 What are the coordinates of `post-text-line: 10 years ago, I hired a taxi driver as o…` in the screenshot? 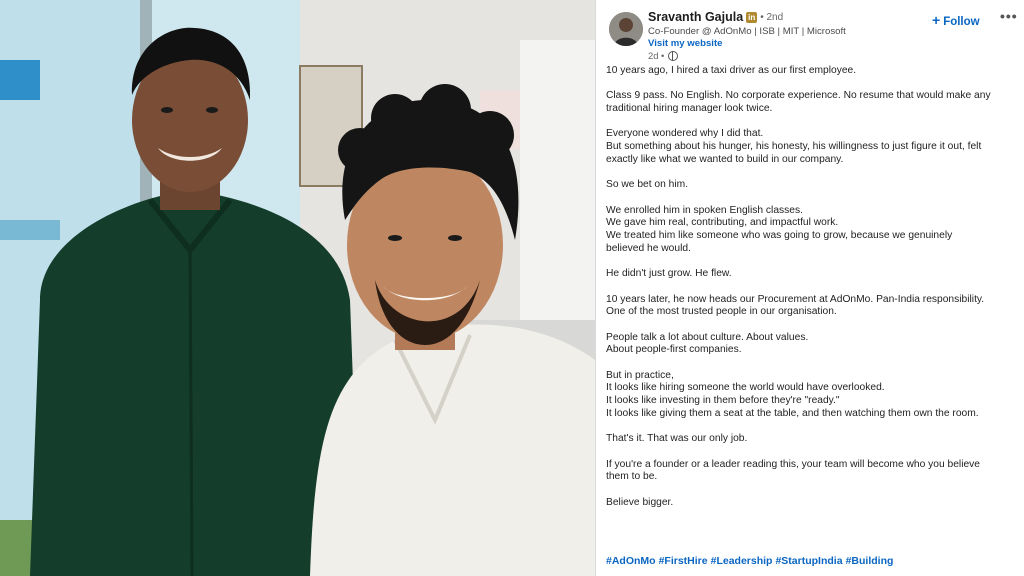 It's located at (731, 70).